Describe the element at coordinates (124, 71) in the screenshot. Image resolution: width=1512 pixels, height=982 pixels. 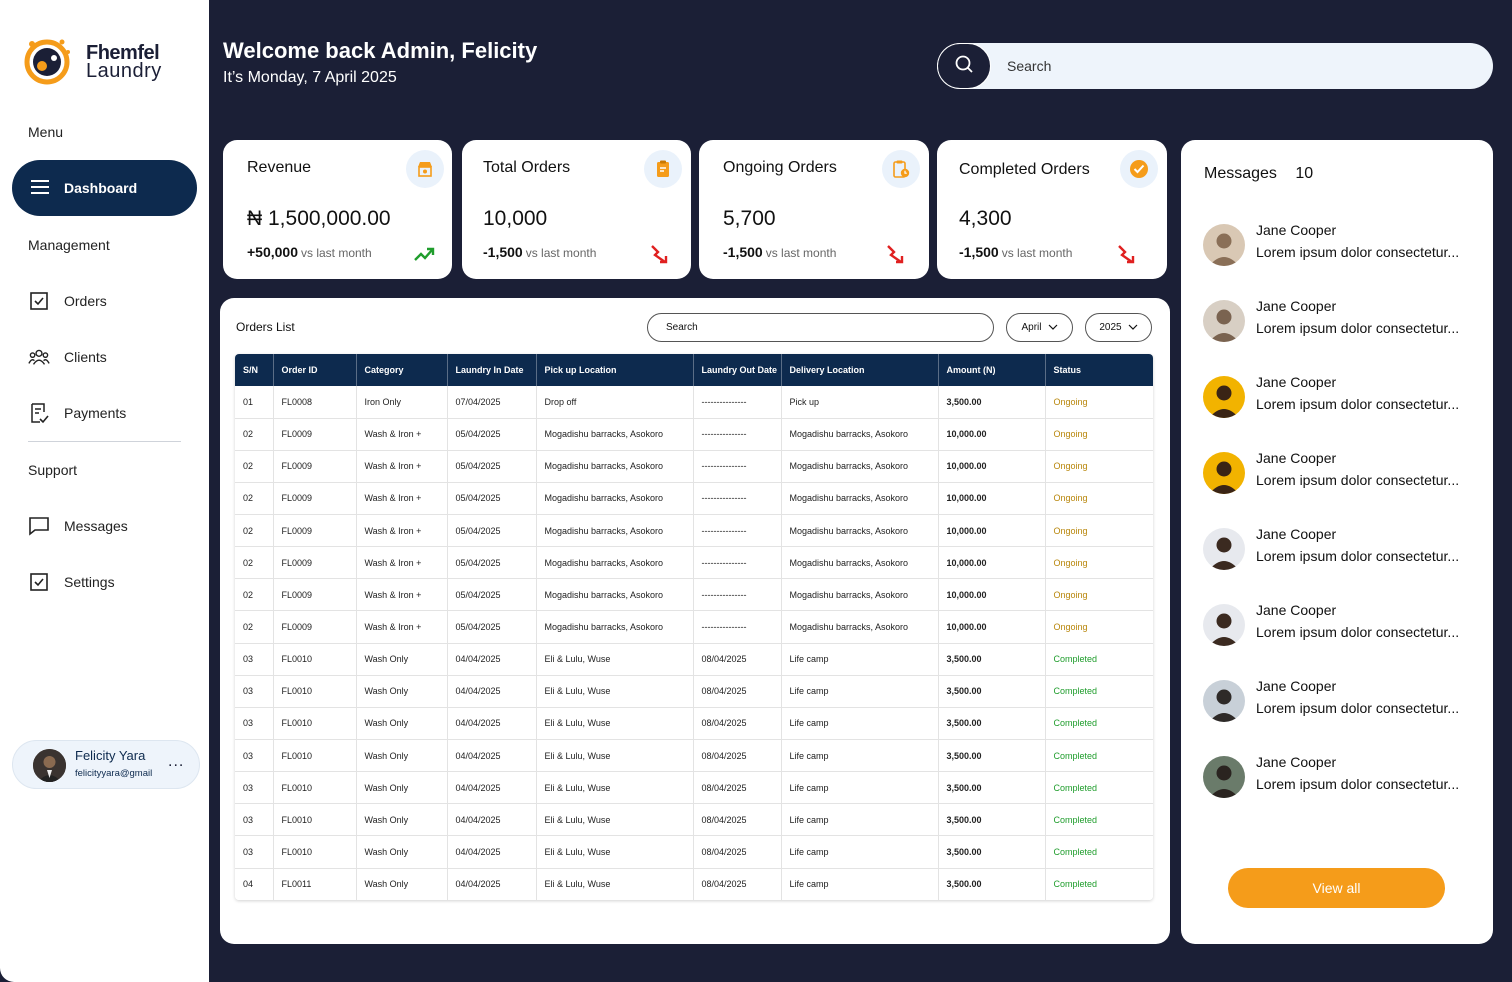
I see `brand-subname: Laundry` at that location.